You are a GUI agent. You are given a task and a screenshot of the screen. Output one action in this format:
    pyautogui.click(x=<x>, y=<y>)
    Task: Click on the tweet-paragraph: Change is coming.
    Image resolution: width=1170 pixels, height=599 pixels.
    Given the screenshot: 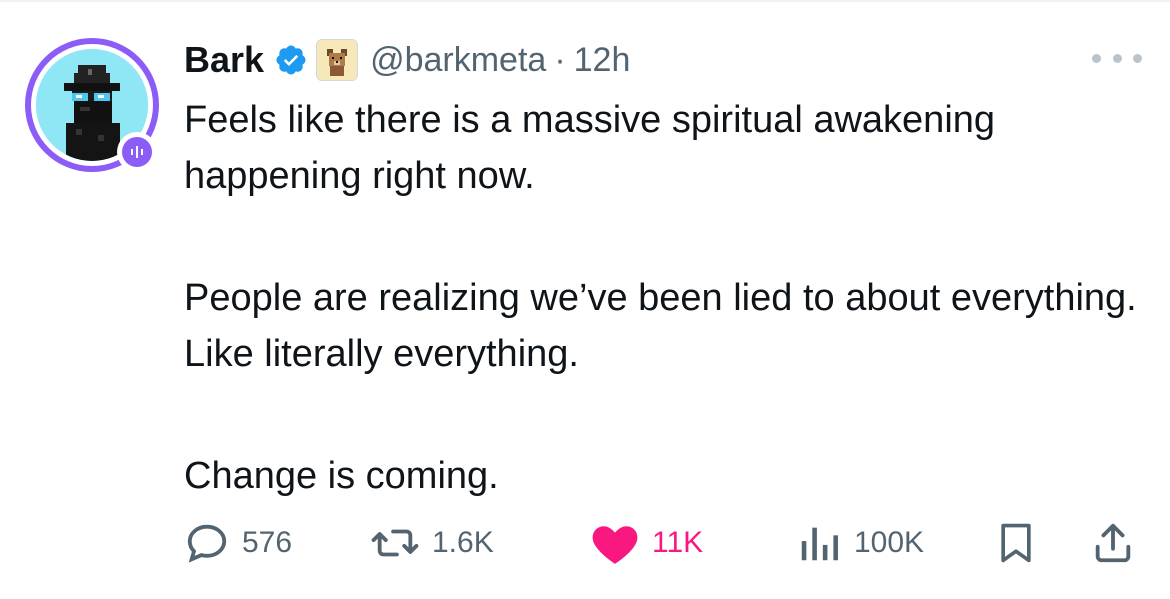 What is the action you would take?
    pyautogui.click(x=341, y=476)
    